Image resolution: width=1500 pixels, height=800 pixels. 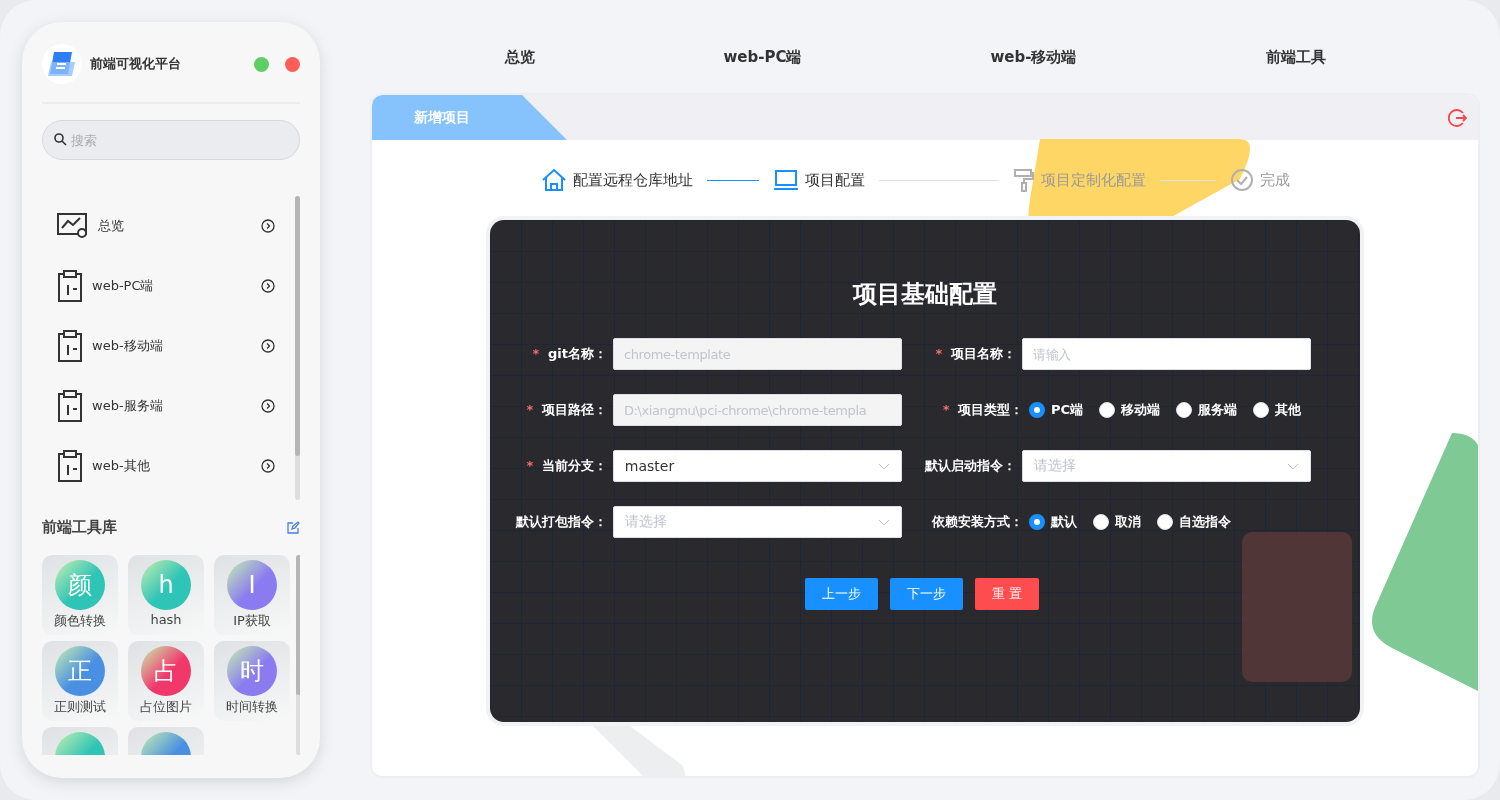 What do you see at coordinates (1458, 118) in the screenshot?
I see `logout-icon` at bounding box center [1458, 118].